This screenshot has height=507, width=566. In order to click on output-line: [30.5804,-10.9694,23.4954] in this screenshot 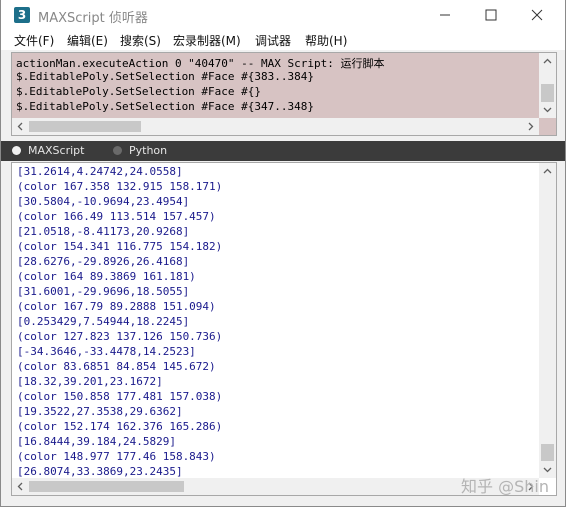, I will do `click(103, 201)`.